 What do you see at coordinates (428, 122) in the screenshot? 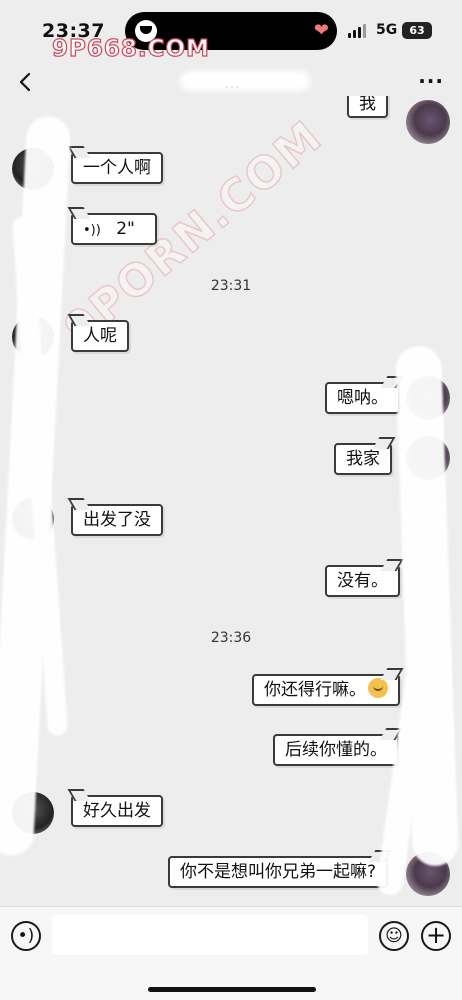
I see `self-avatar` at bounding box center [428, 122].